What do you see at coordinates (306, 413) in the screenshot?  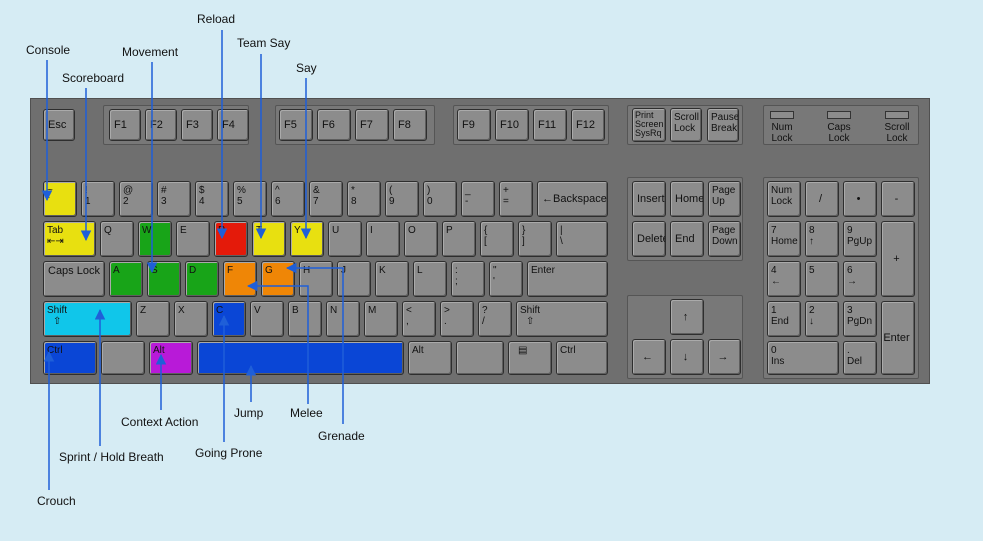 I see `label-melee: Melee` at bounding box center [306, 413].